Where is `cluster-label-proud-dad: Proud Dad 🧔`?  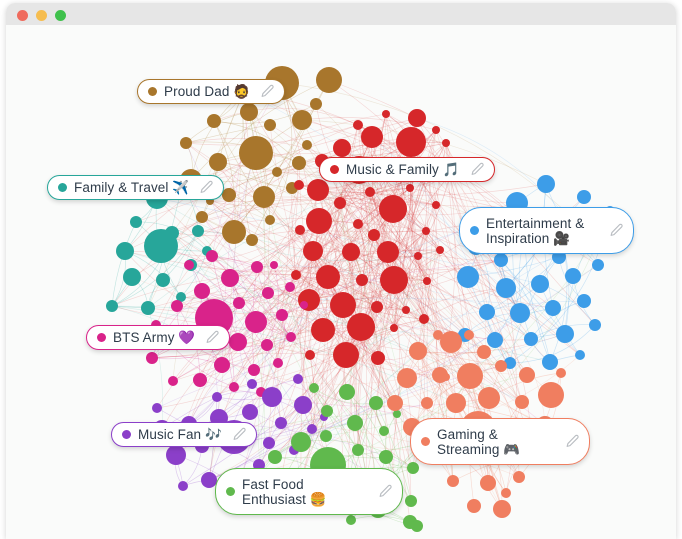
cluster-label-proud-dad: Proud Dad 🧔 is located at coordinates (211, 91).